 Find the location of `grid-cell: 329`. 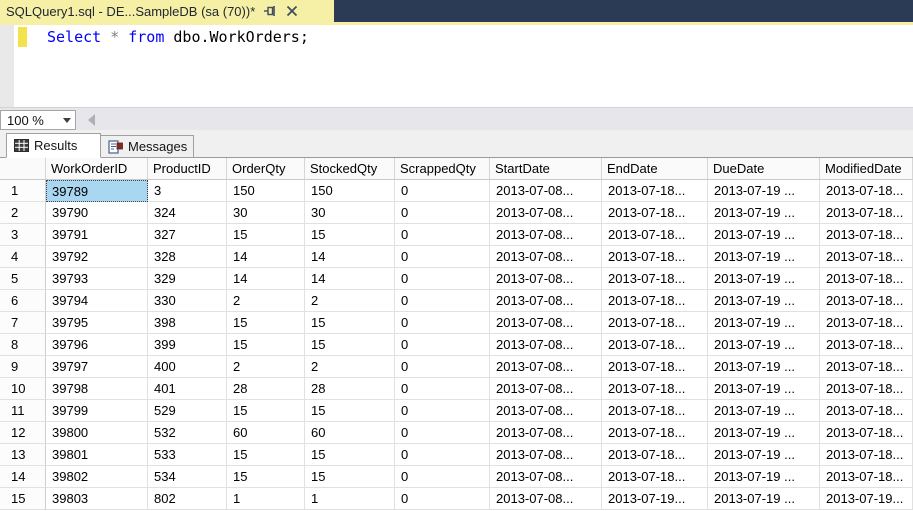

grid-cell: 329 is located at coordinates (187, 279).